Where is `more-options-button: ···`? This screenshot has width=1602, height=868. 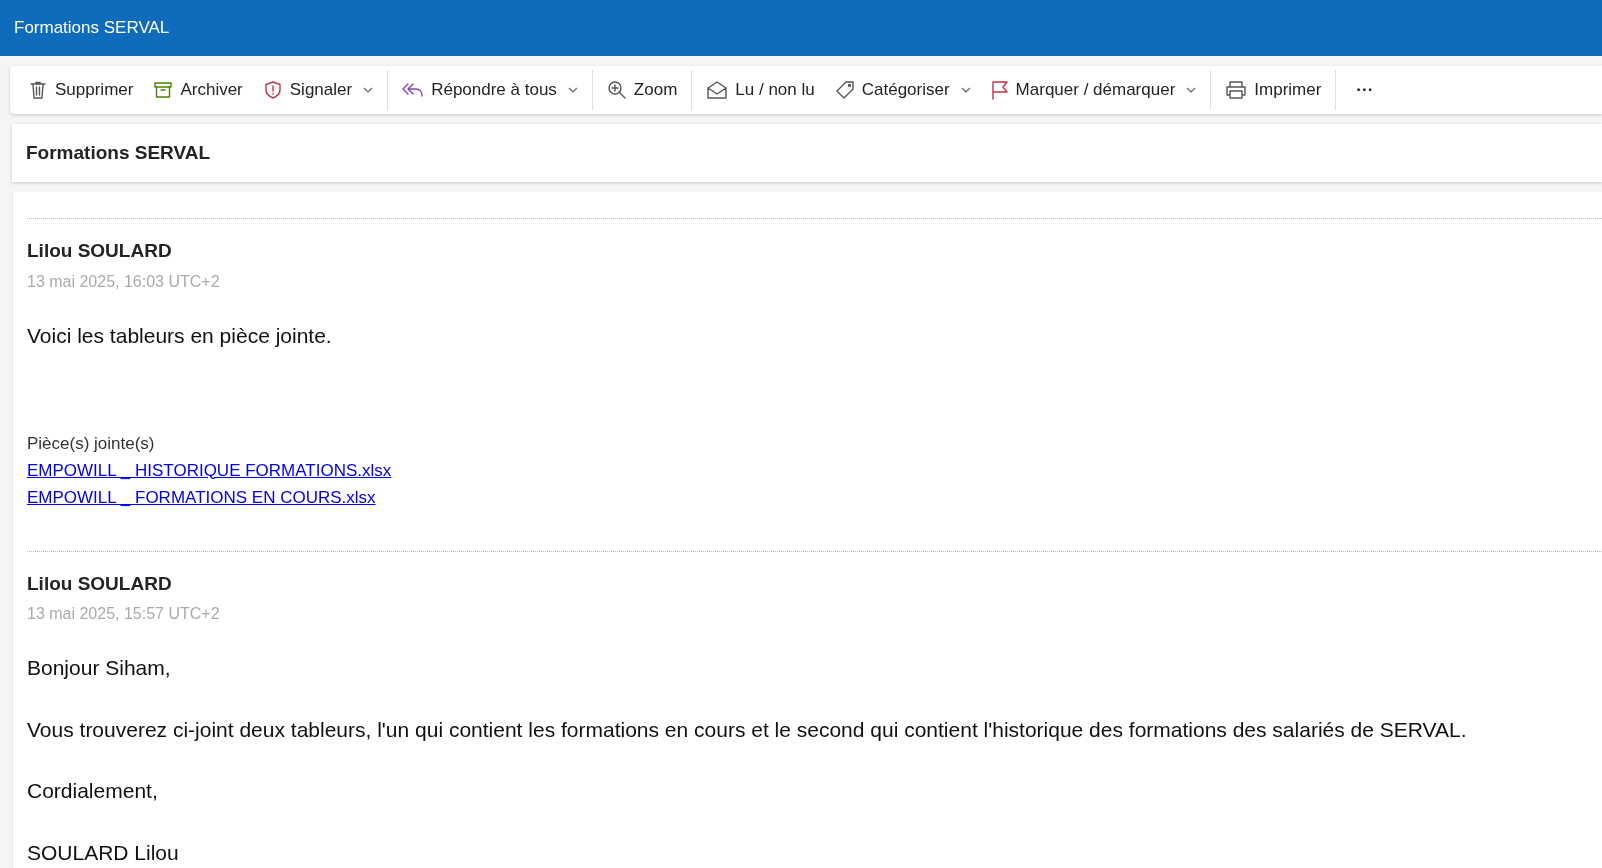
more-options-button: ··· is located at coordinates (1365, 90).